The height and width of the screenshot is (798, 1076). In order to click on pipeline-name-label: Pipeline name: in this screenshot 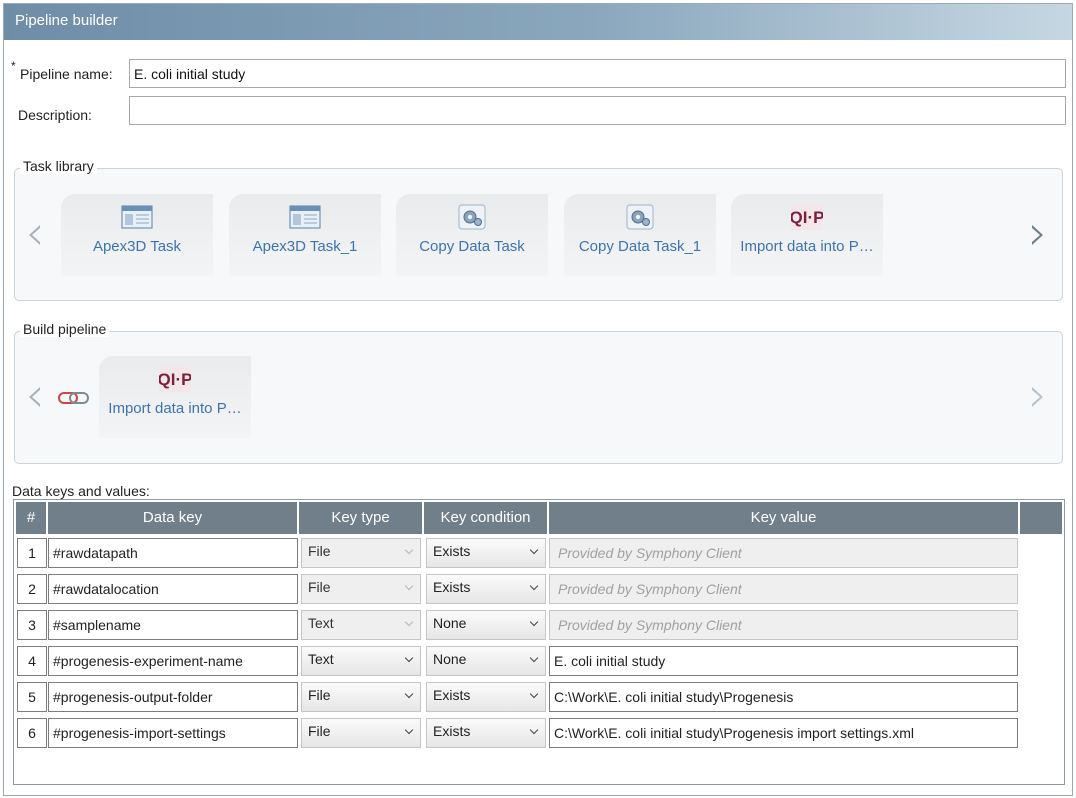, I will do `click(66, 74)`.